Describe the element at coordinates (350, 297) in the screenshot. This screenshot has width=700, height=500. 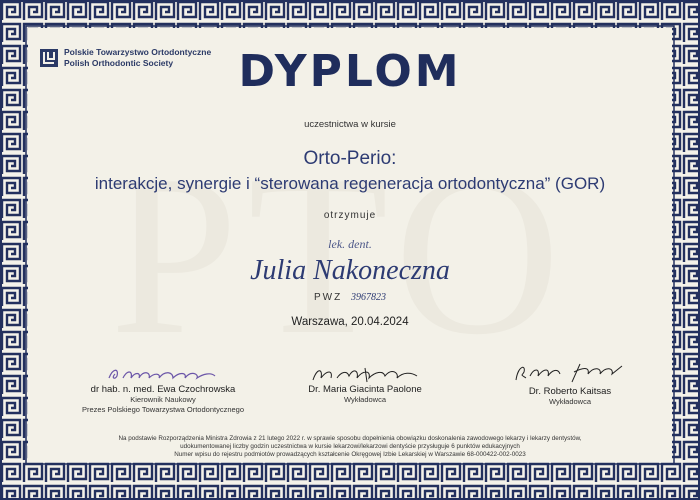
I see `pwz-row: PWZ 3967823` at that location.